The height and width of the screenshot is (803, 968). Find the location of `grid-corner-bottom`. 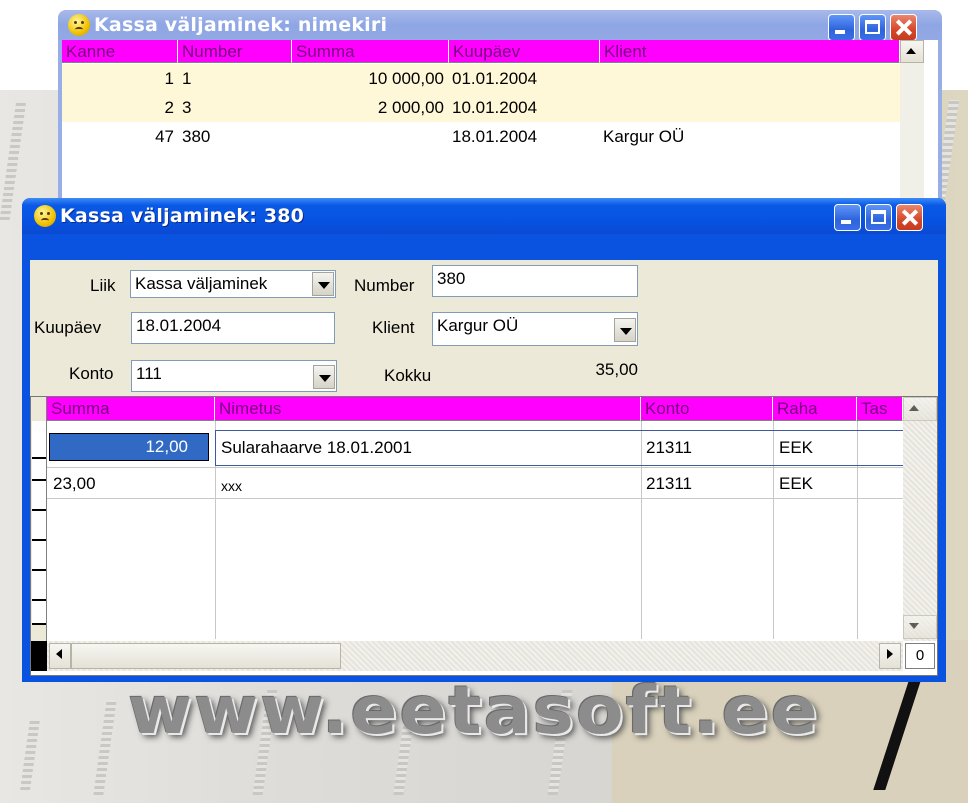

grid-corner-bottom is located at coordinates (39, 656).